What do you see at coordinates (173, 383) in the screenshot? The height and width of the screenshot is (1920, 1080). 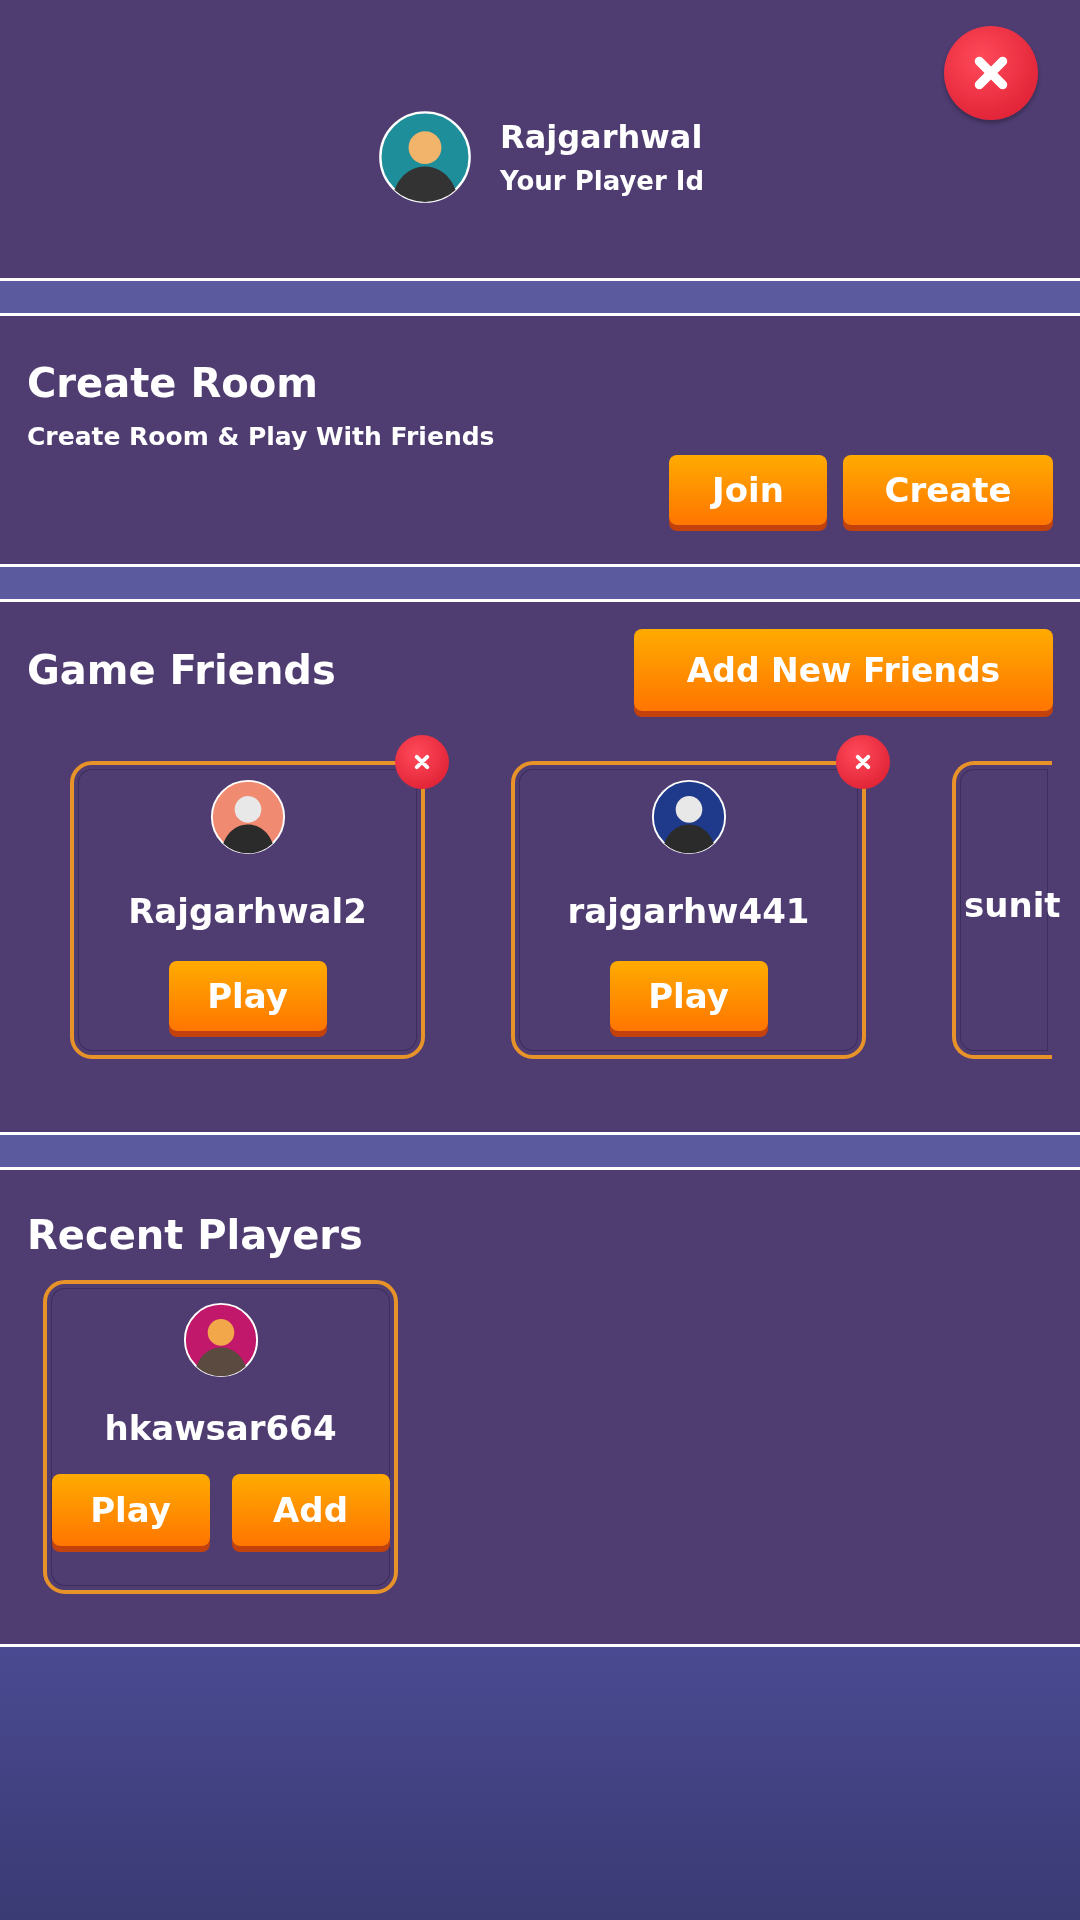 I see `section-title: Create Room` at bounding box center [173, 383].